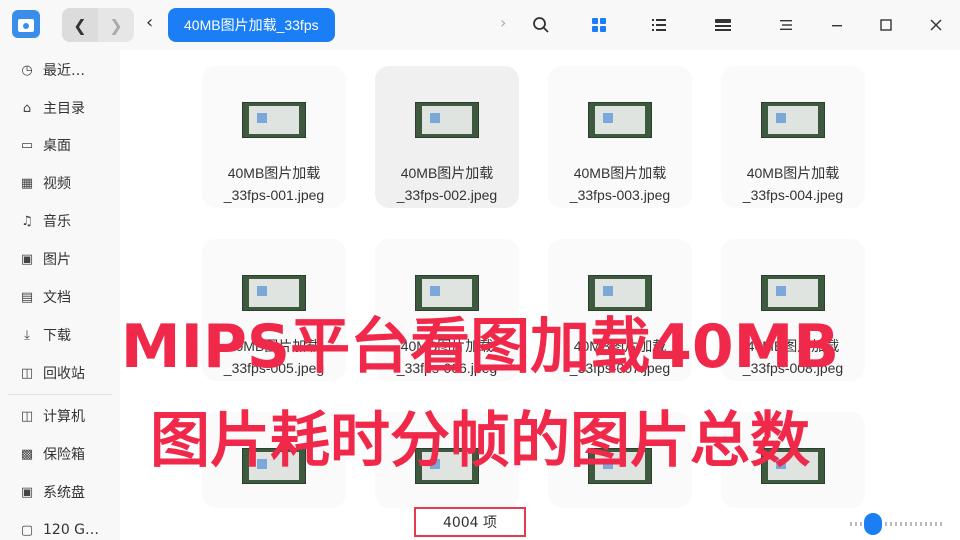 This screenshot has width=960, height=540. I want to click on search-icon, so click(541, 25).